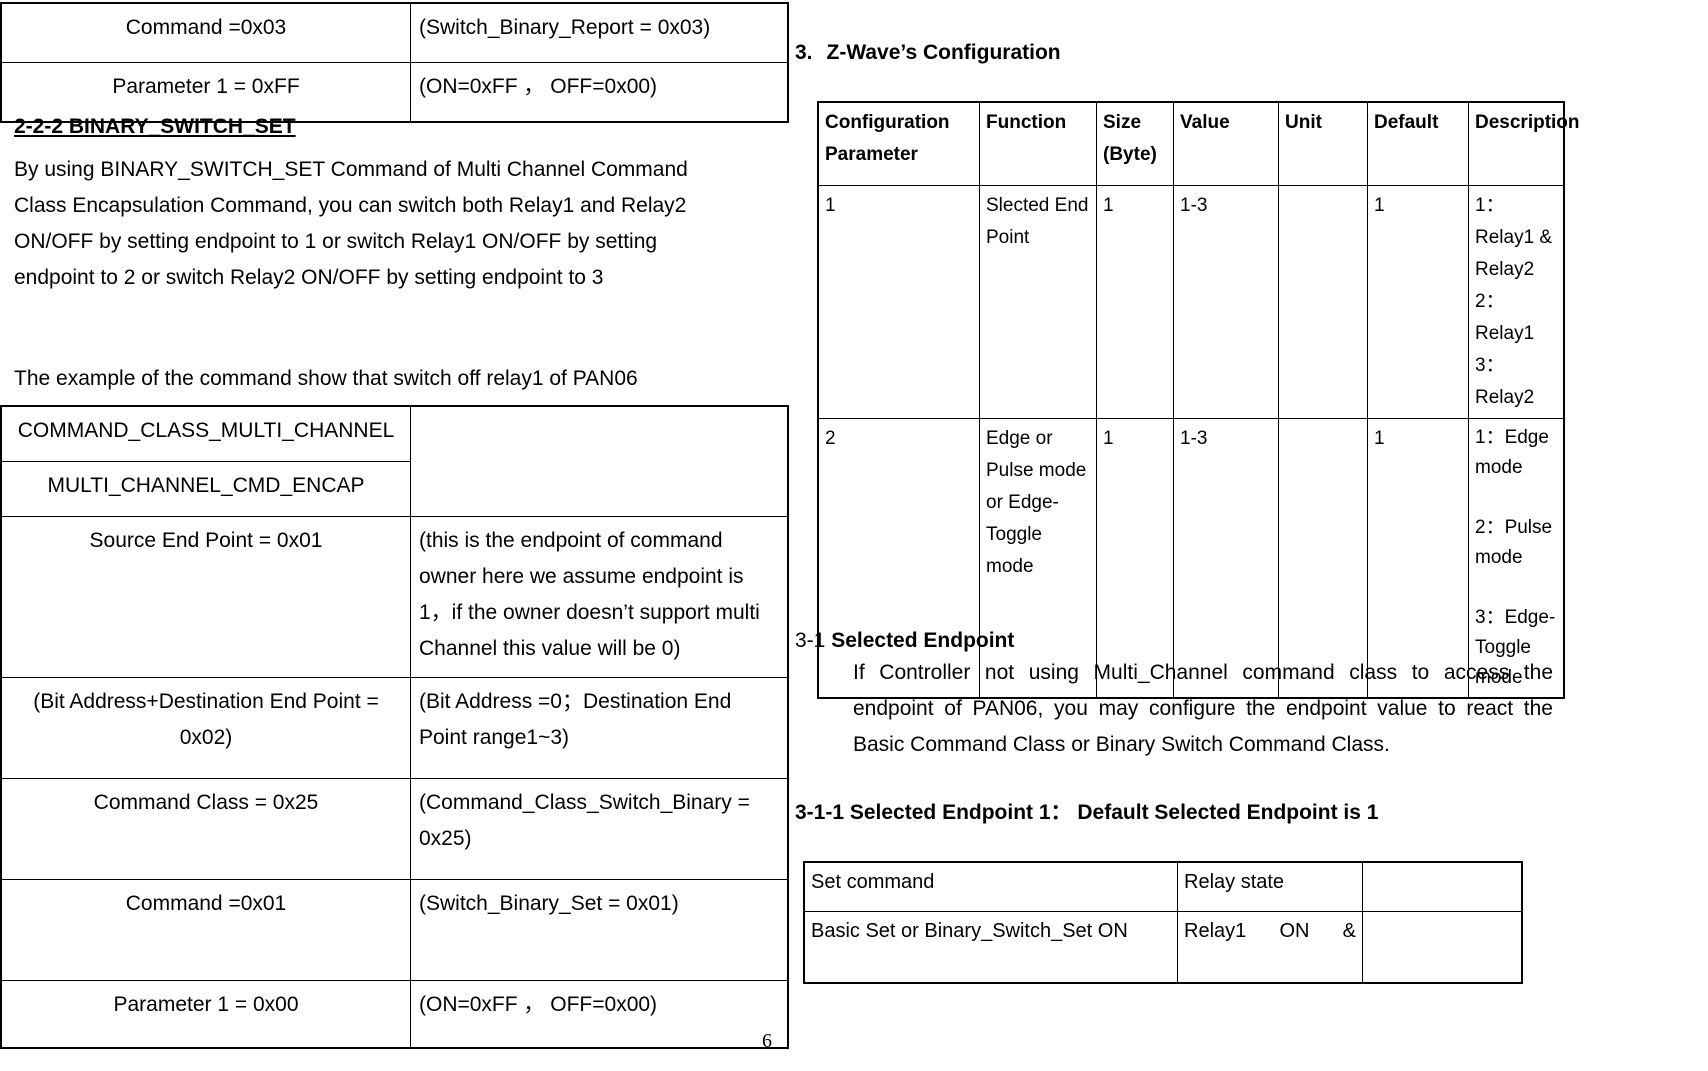 The width and height of the screenshot is (1708, 1071). I want to click on subsection-3-1-number: 3-1, so click(813, 640).